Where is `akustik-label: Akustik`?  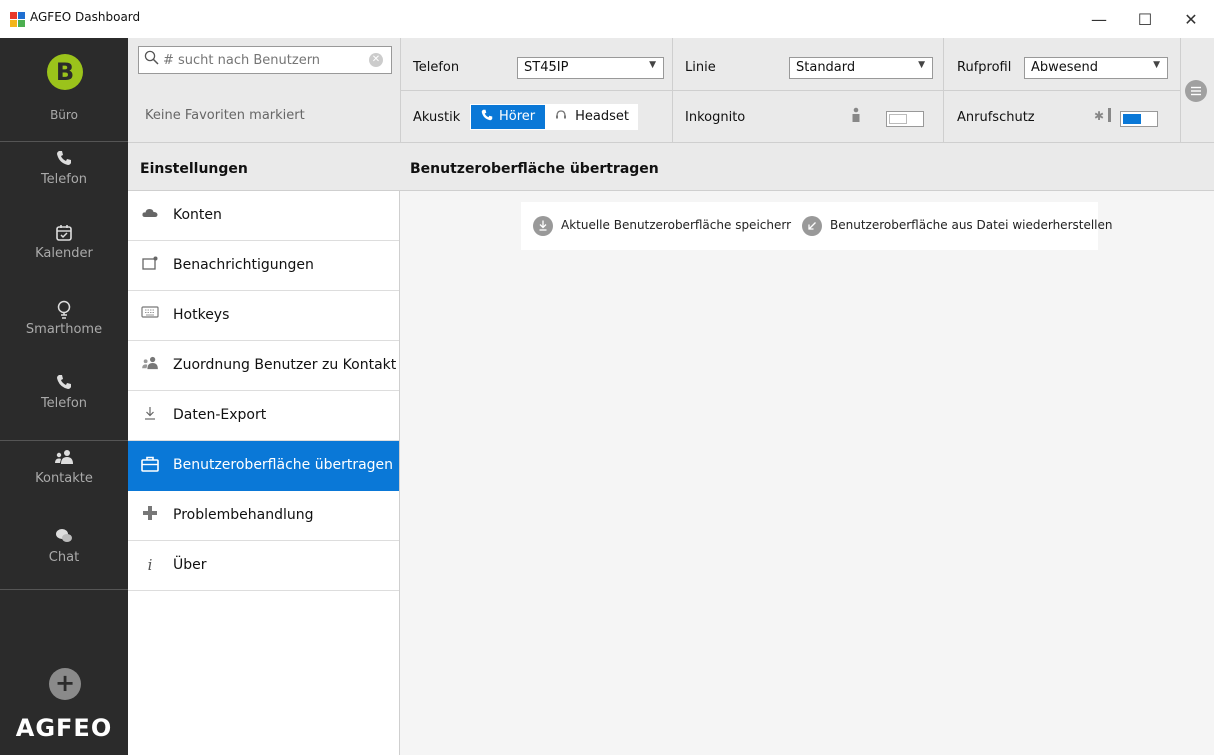 akustik-label: Akustik is located at coordinates (437, 117).